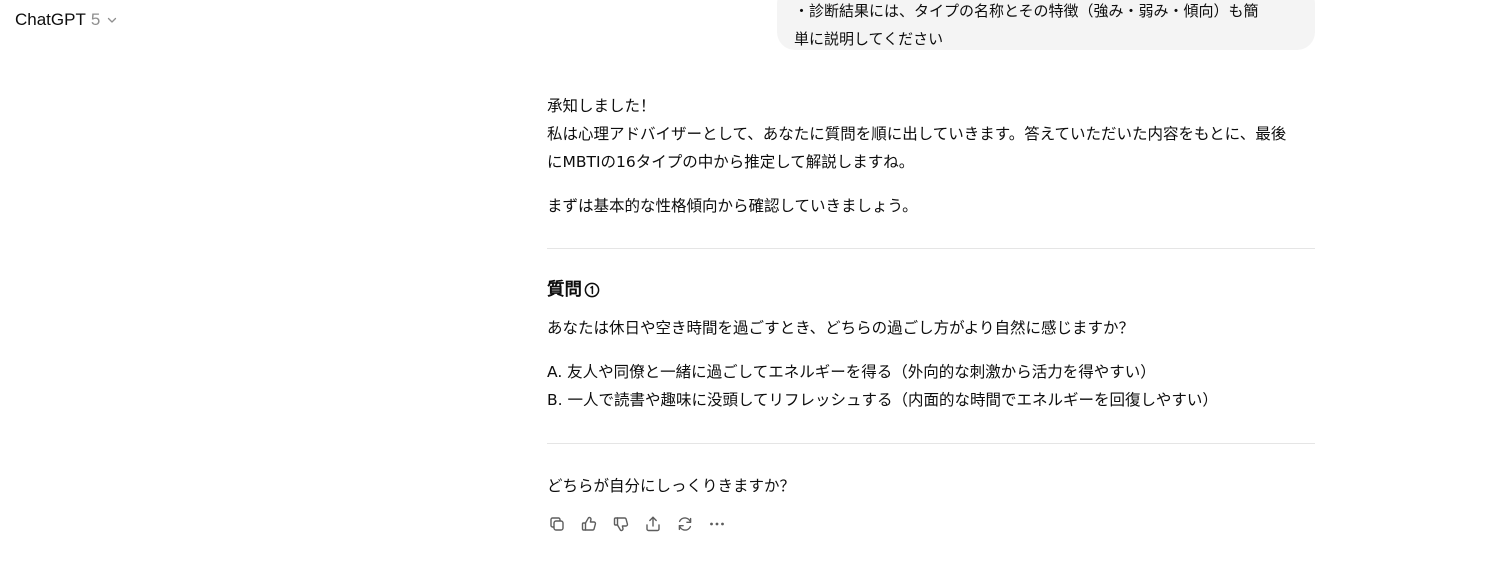 The width and height of the screenshot is (1500, 565). I want to click on closing-question: どちらが自分にしっくりきますか？, so click(671, 486).